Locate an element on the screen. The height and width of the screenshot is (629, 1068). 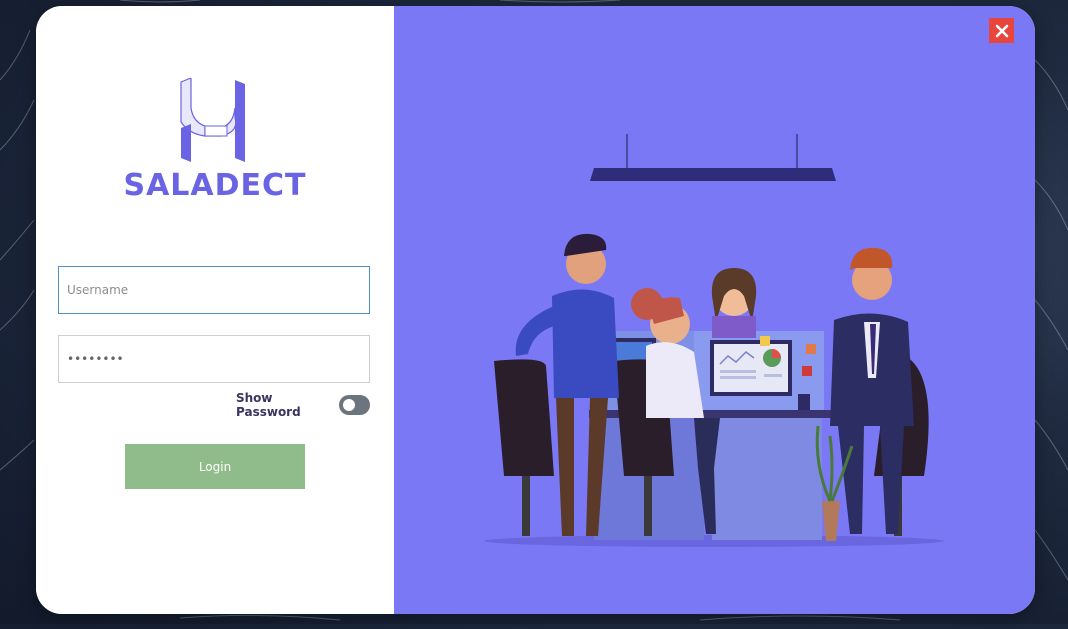
login-button: Login is located at coordinates (215, 466).